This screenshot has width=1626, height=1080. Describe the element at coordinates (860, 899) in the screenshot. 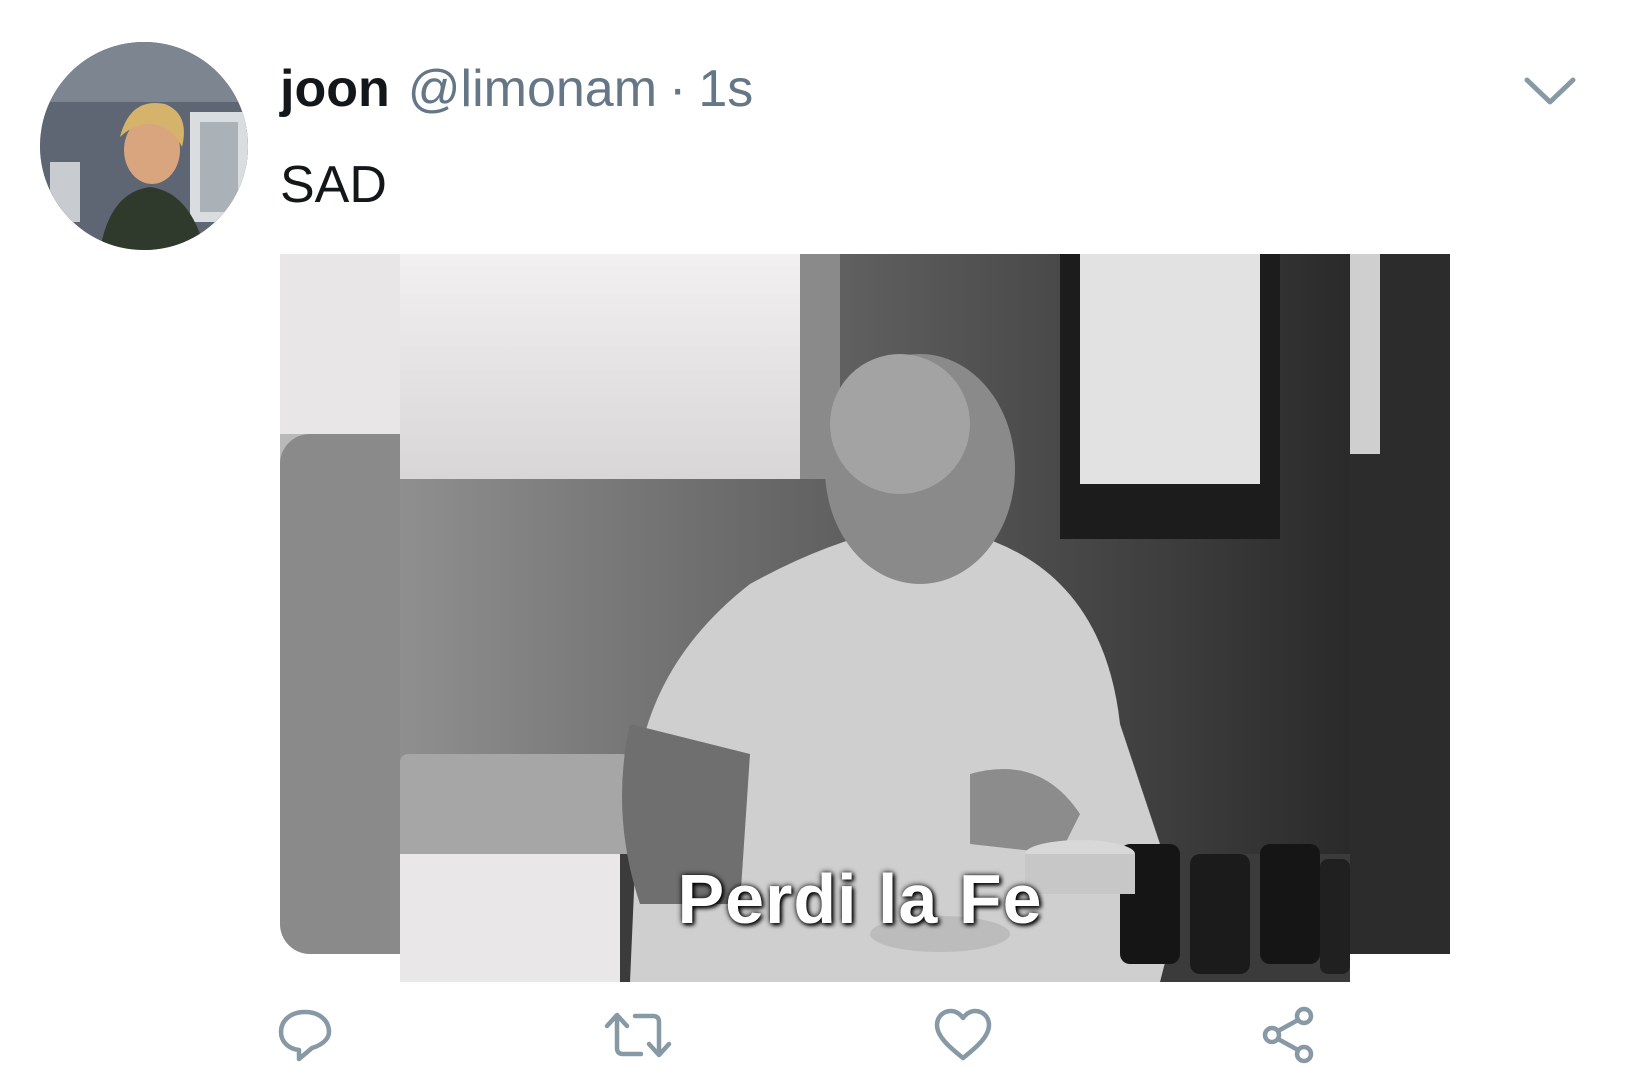

I see `media-caption: Perdi la Fe` at that location.